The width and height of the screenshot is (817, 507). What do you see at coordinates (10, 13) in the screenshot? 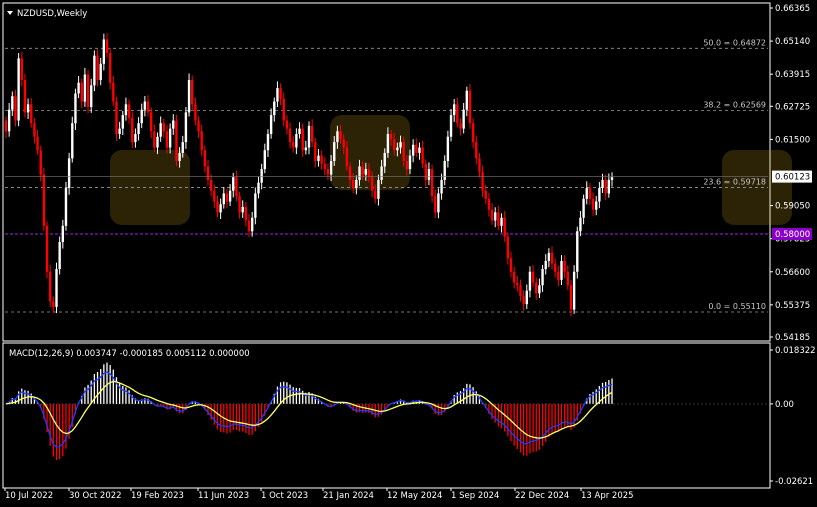
I see `chart-menu-icon` at bounding box center [10, 13].